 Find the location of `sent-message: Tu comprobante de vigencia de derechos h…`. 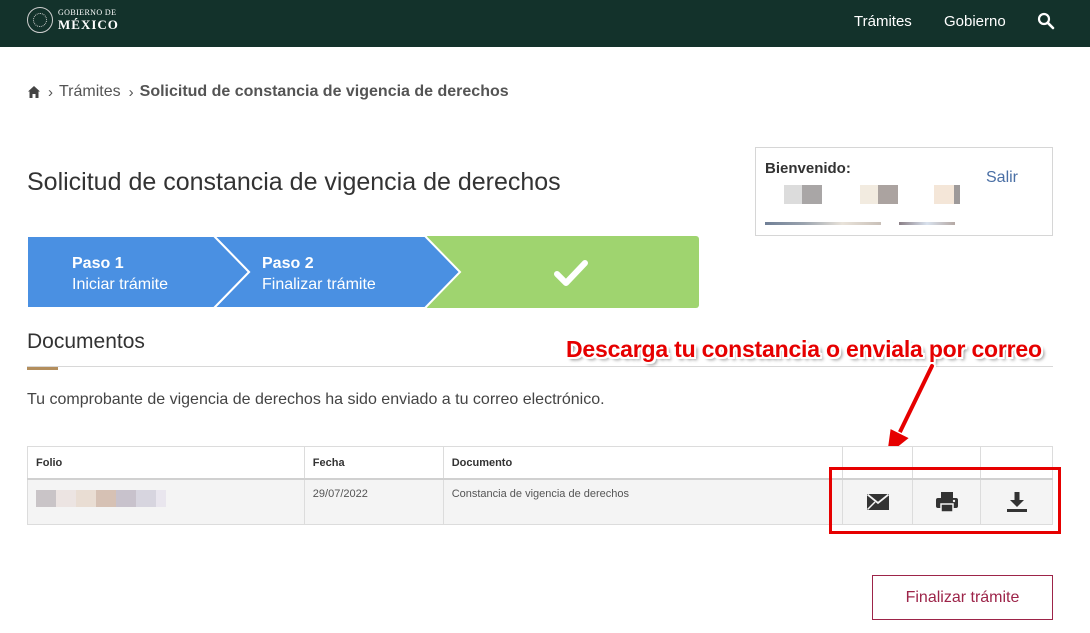

sent-message: Tu comprobante de vigencia de derechos h… is located at coordinates (316, 399).